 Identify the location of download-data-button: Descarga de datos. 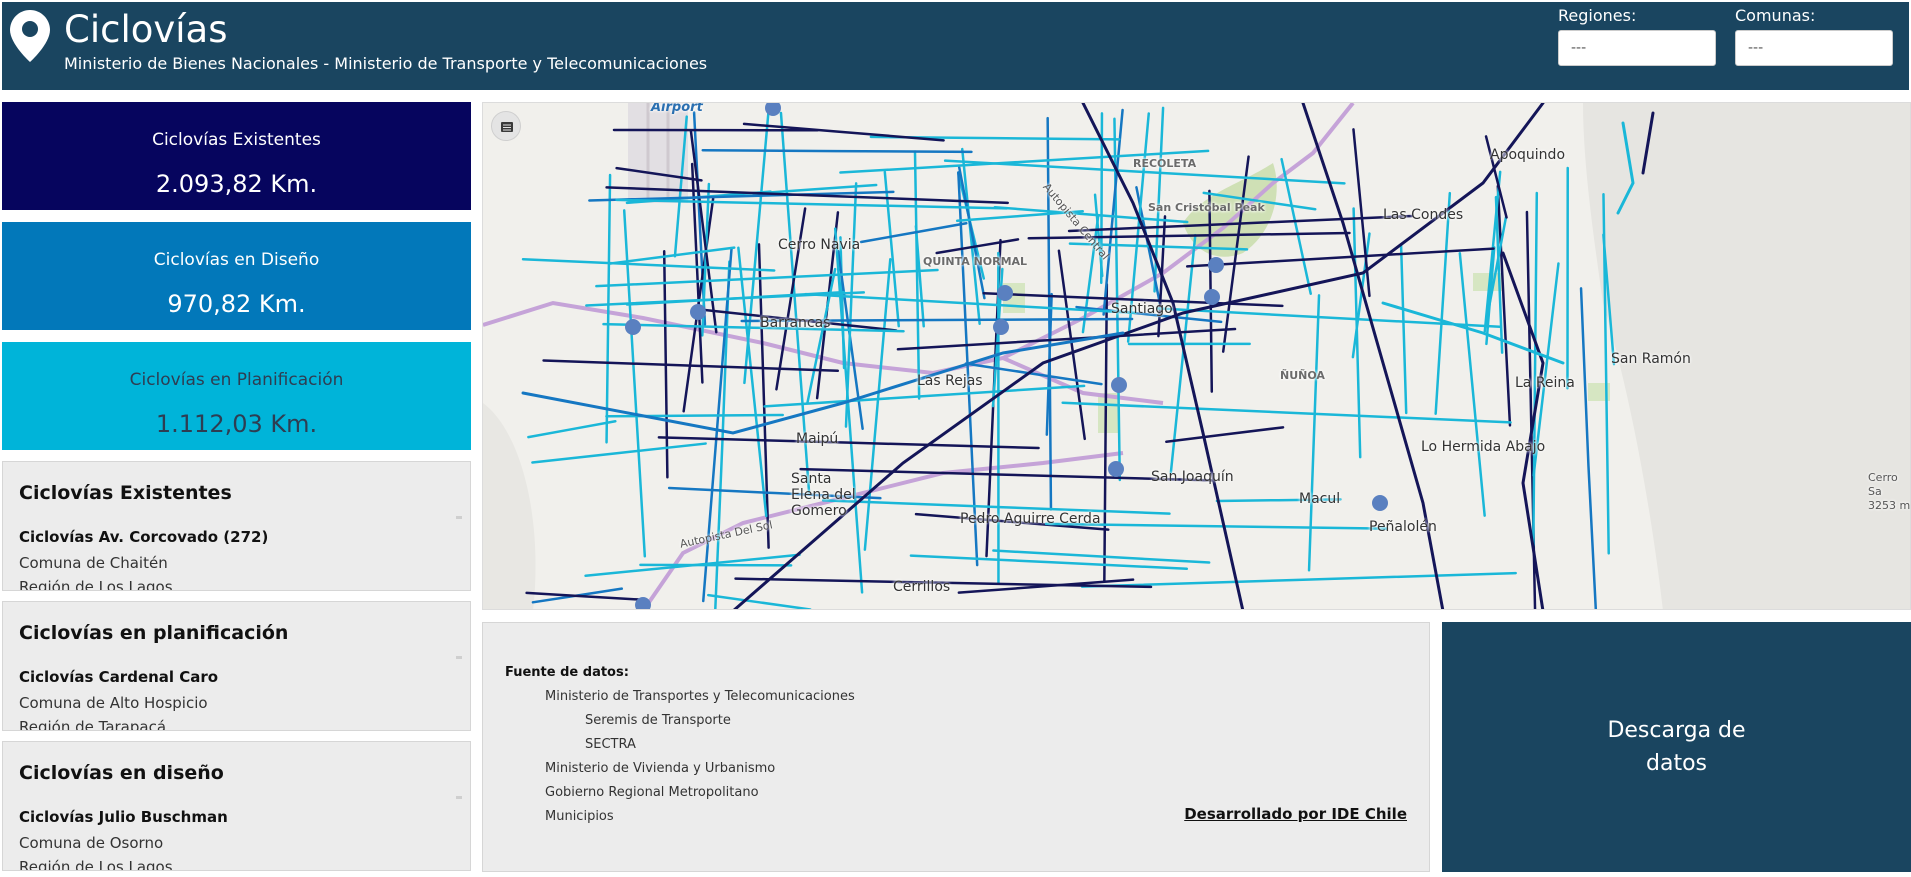
(1676, 747).